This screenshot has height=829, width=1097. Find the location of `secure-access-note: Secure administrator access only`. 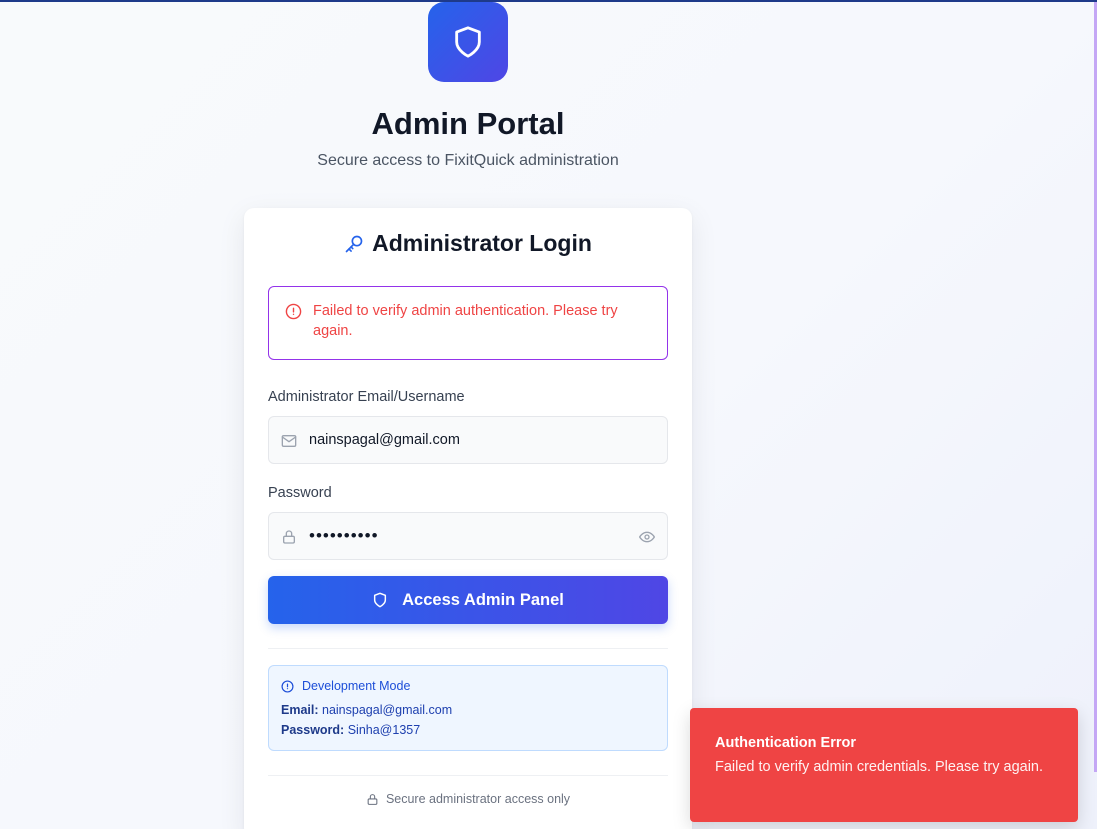

secure-access-note: Secure administrator access only is located at coordinates (468, 799).